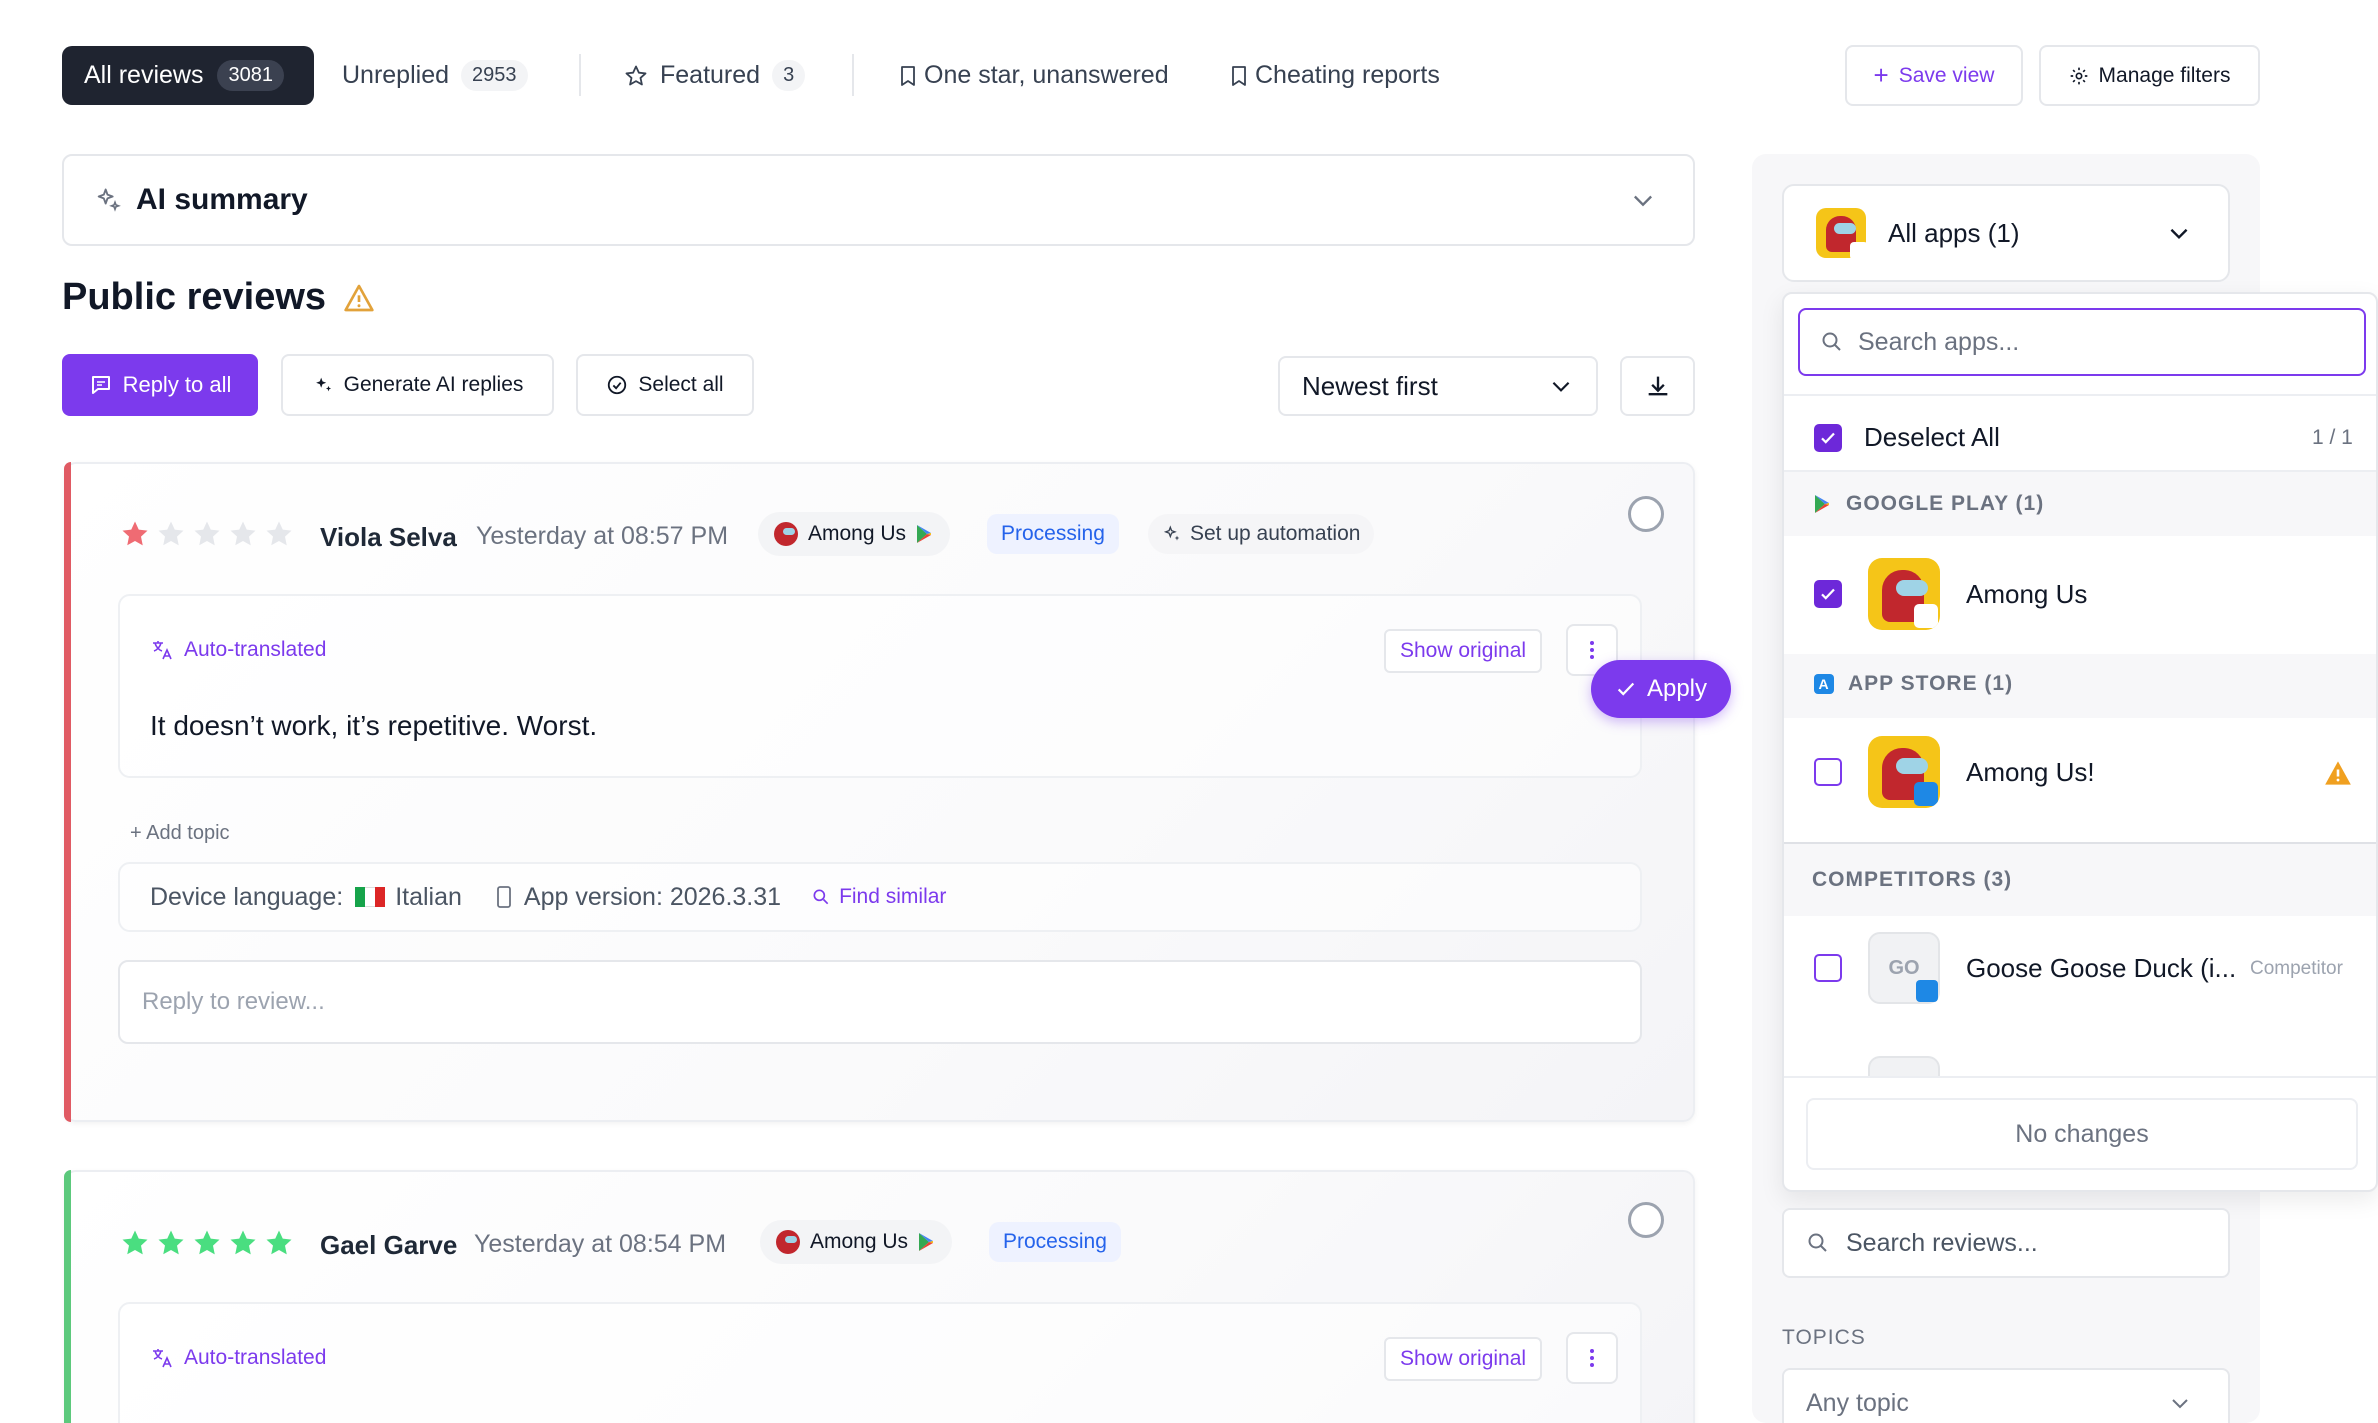 This screenshot has height=1423, width=2378. Describe the element at coordinates (1934, 75) in the screenshot. I see `save-view-button: + Save view` at that location.